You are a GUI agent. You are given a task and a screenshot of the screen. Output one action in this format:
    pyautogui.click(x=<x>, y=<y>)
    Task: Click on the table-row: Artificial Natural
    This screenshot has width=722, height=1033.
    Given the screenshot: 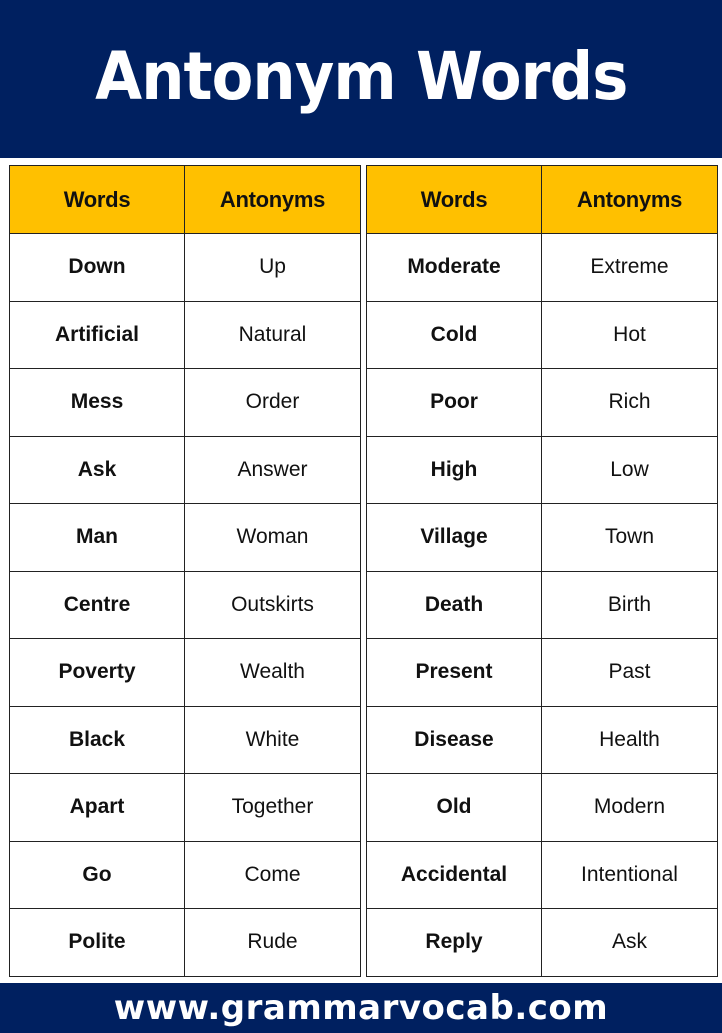 What is the action you would take?
    pyautogui.click(x=185, y=334)
    